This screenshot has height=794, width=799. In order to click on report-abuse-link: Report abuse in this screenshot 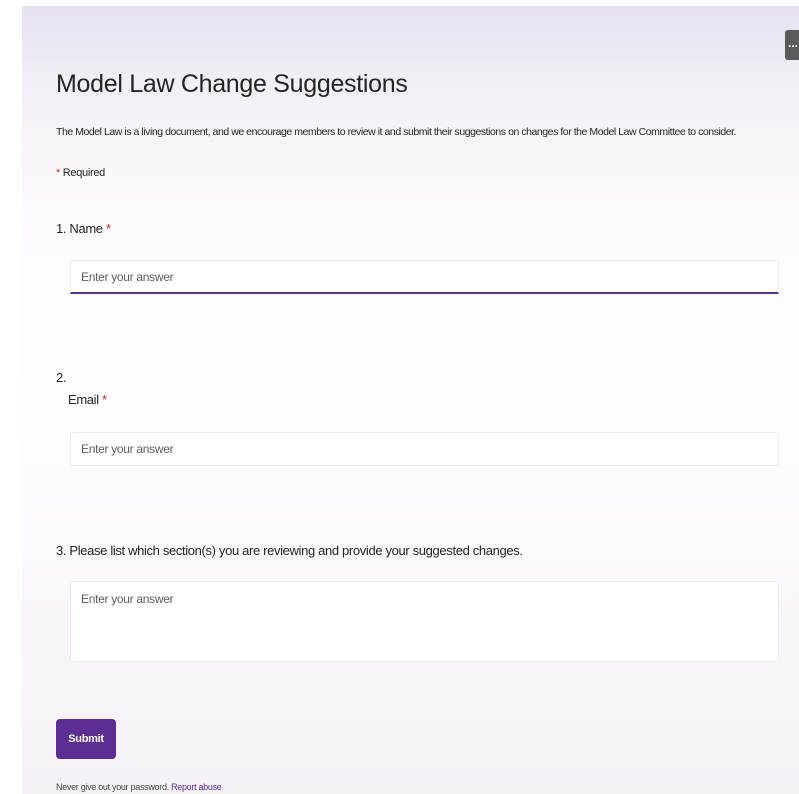, I will do `click(196, 787)`.